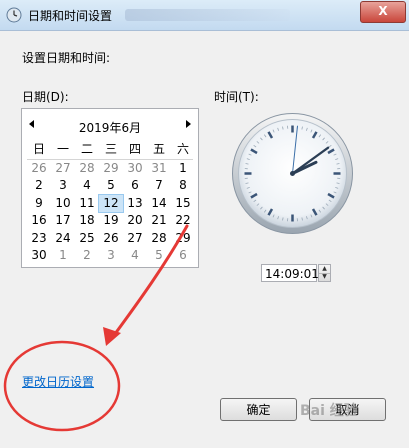 The height and width of the screenshot is (448, 409). Describe the element at coordinates (182, 149) in the screenshot. I see `weekday-header: 六` at that location.